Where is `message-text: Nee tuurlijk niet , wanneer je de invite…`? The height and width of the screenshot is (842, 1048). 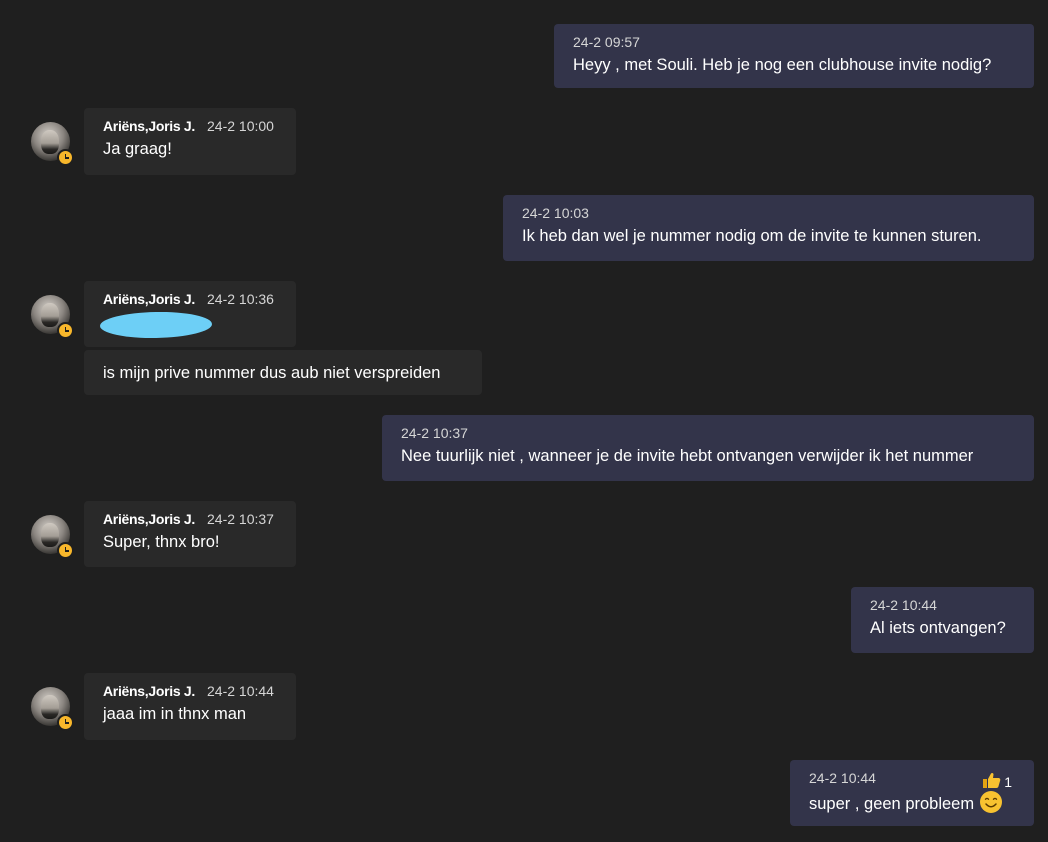
message-text: Nee tuurlijk niet , wanneer je de invite… is located at coordinates (687, 456).